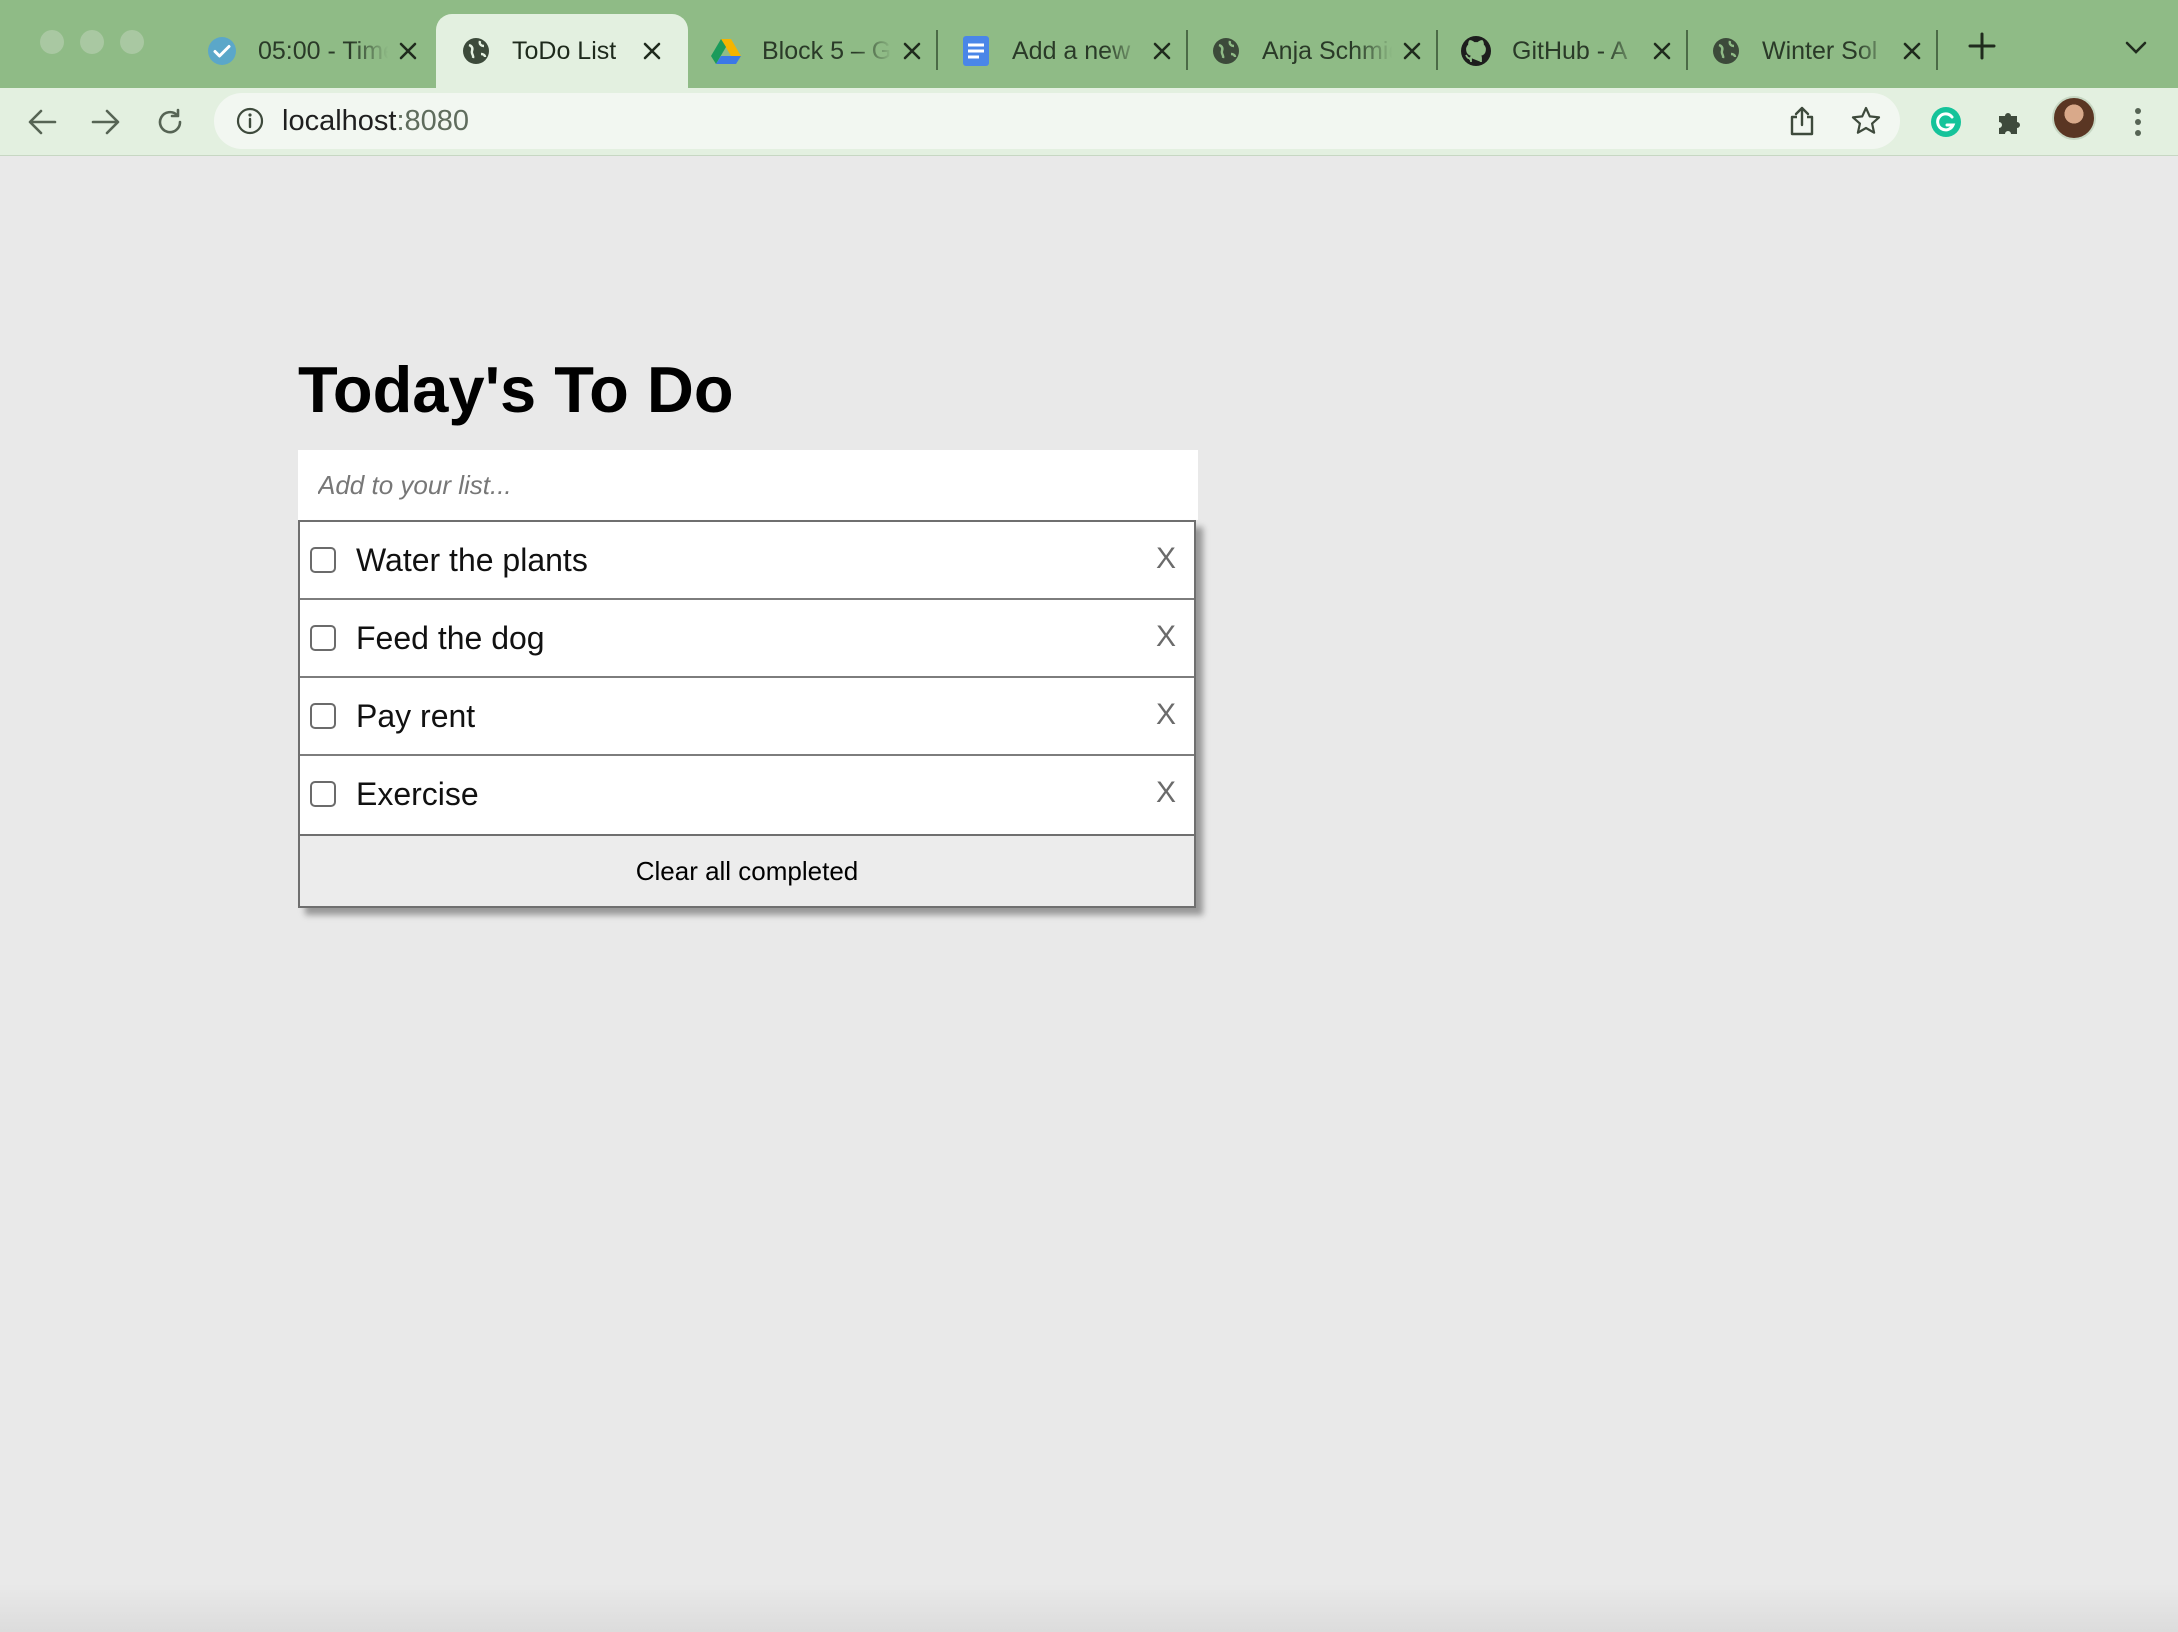 The image size is (2178, 1632). Describe the element at coordinates (323, 50) in the screenshot. I see `tab-title: 05:00 - Timer` at that location.